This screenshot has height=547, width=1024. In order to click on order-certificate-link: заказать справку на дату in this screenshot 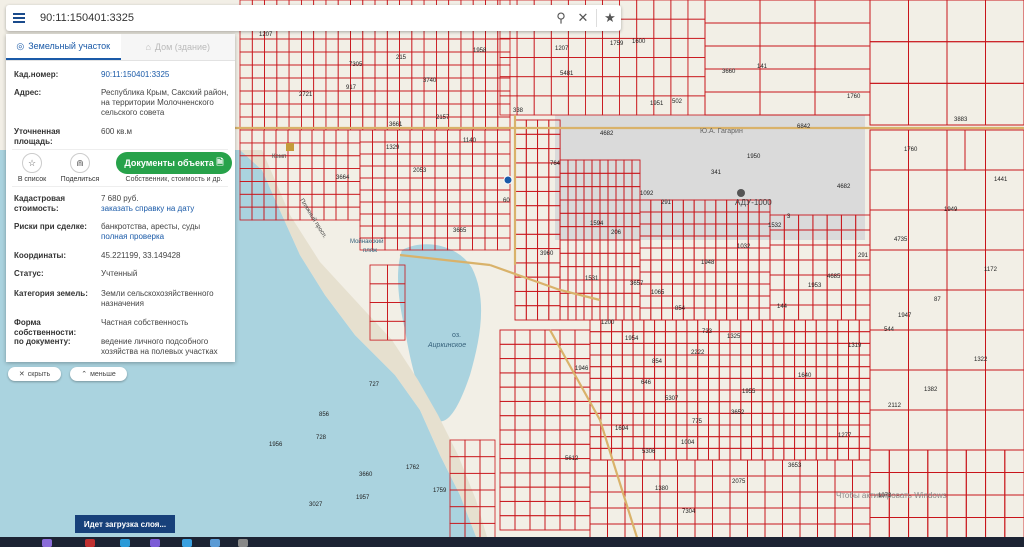, I will do `click(165, 209)`.